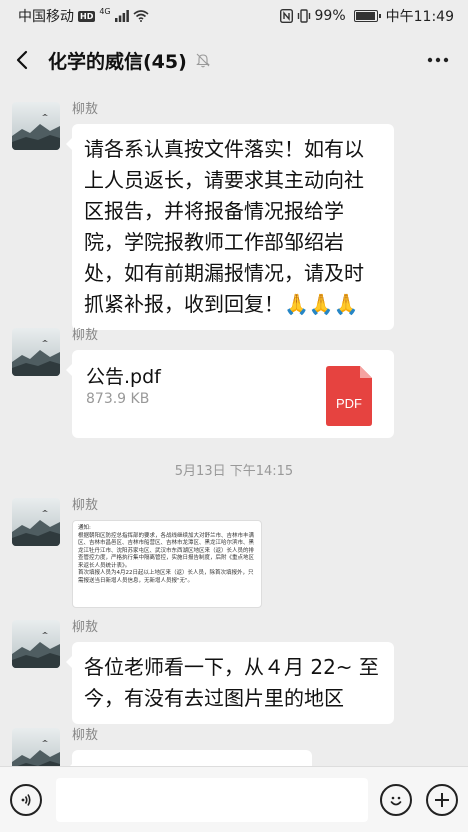 The image size is (468, 832). What do you see at coordinates (349, 403) in the screenshot?
I see `pdf-badge-label: PDF` at bounding box center [349, 403].